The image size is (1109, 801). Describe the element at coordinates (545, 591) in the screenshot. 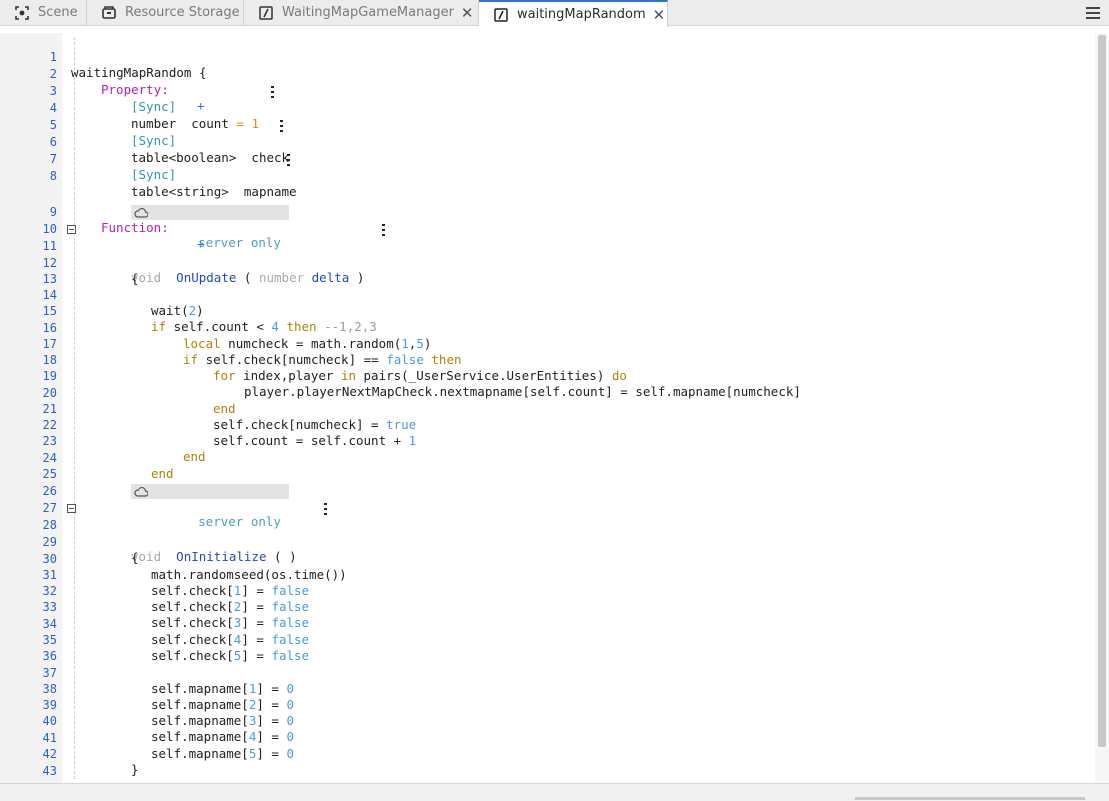

I see `code-line: 33 self.check[3] = false` at that location.